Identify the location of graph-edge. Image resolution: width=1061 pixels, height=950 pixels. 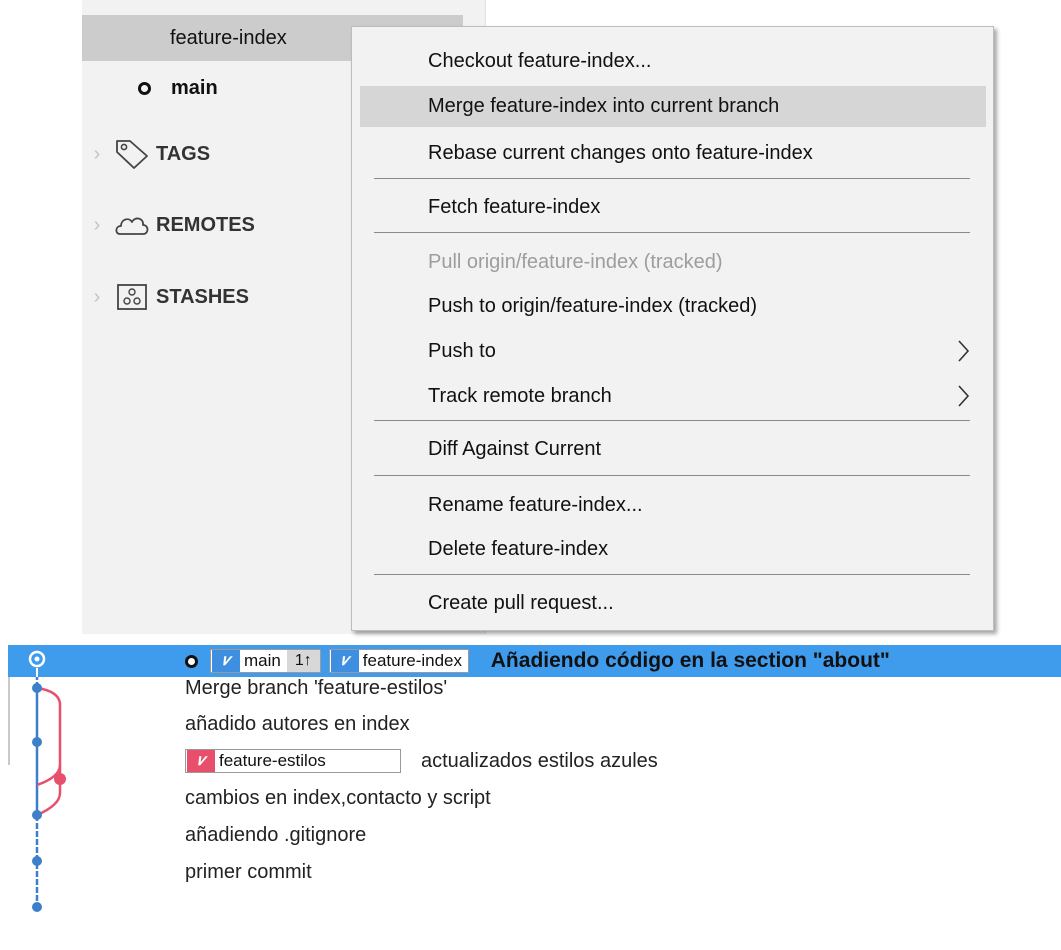
(49, 736).